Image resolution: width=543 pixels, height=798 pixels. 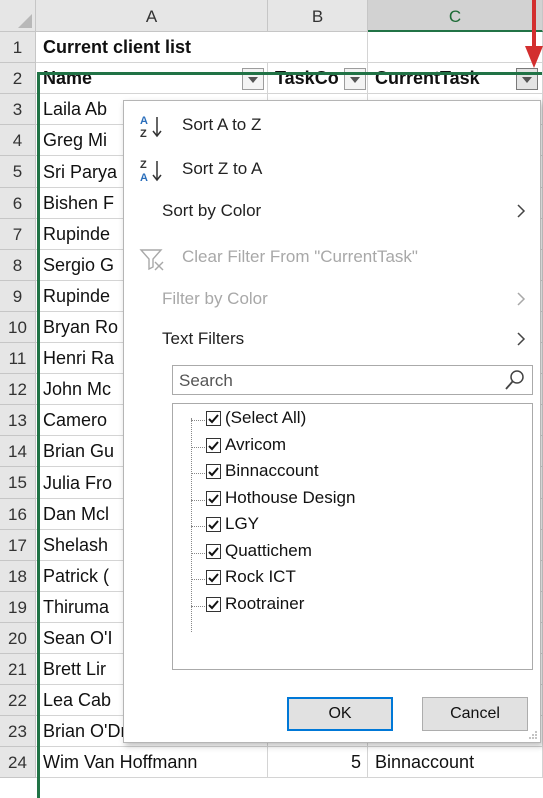 What do you see at coordinates (455, 762) in the screenshot?
I see `cell-c: Binnaccount` at bounding box center [455, 762].